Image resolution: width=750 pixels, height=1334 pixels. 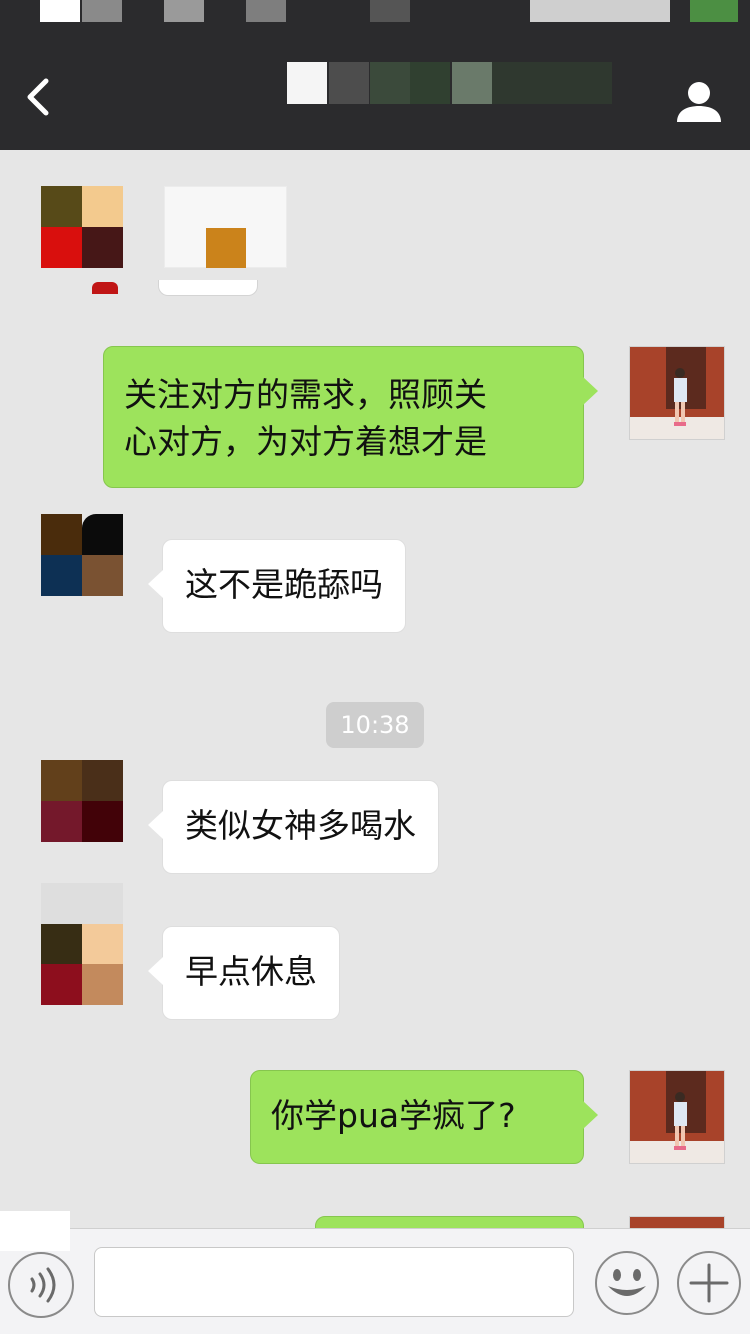 I want to click on message-text: 早点休息, so click(x=251, y=971).